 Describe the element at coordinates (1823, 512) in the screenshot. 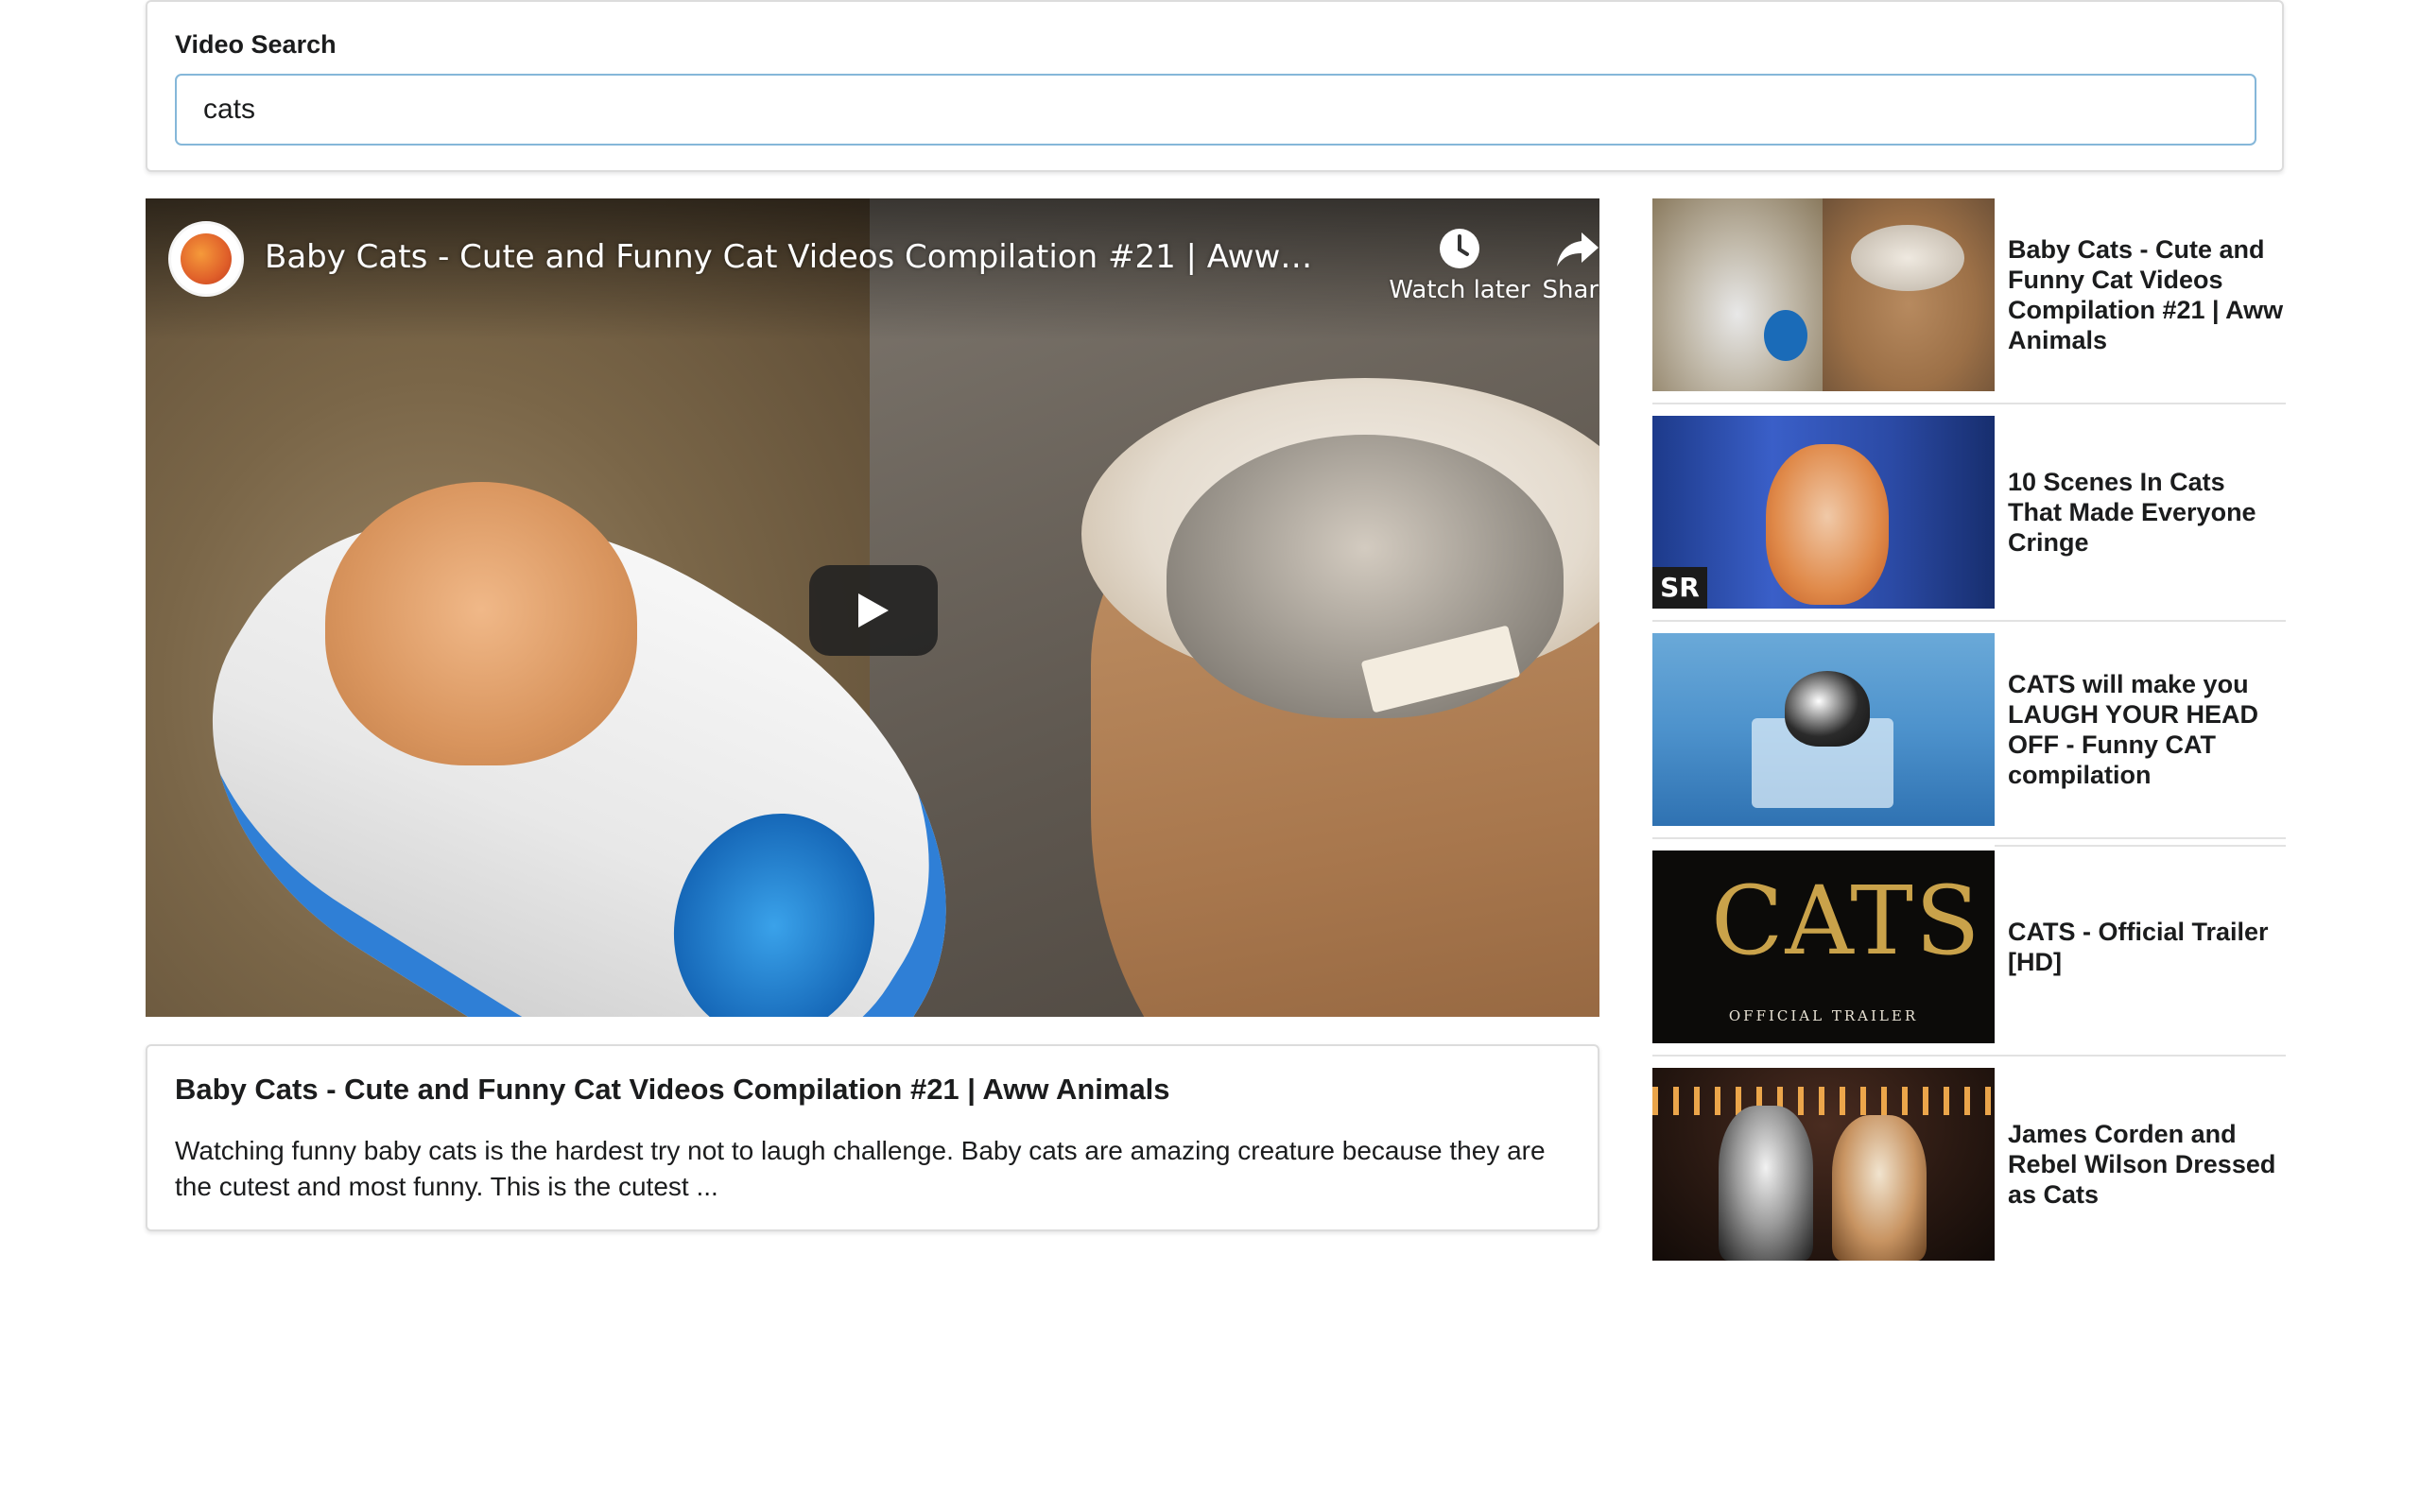

I see `video-thumbnail: SR` at that location.